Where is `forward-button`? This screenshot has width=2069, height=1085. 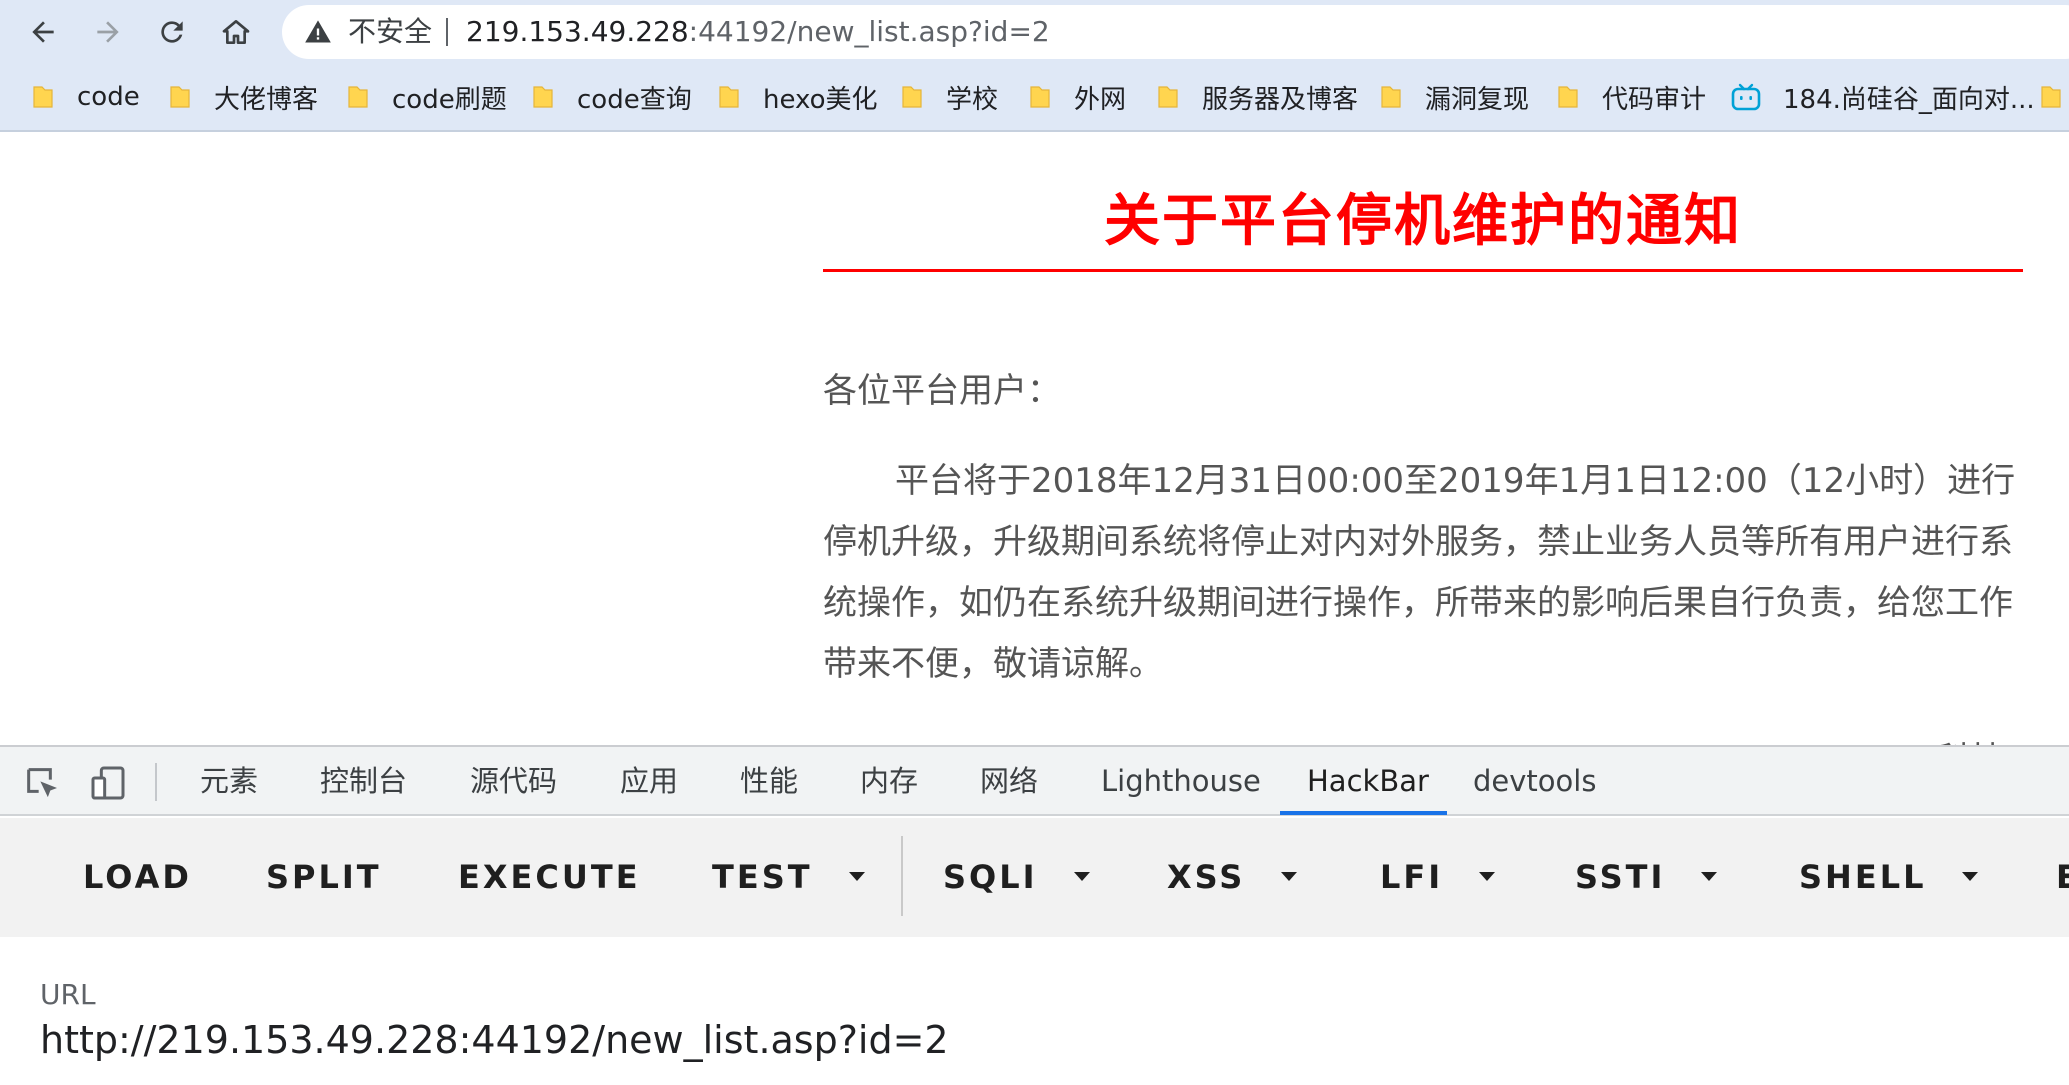
forward-button is located at coordinates (108, 32).